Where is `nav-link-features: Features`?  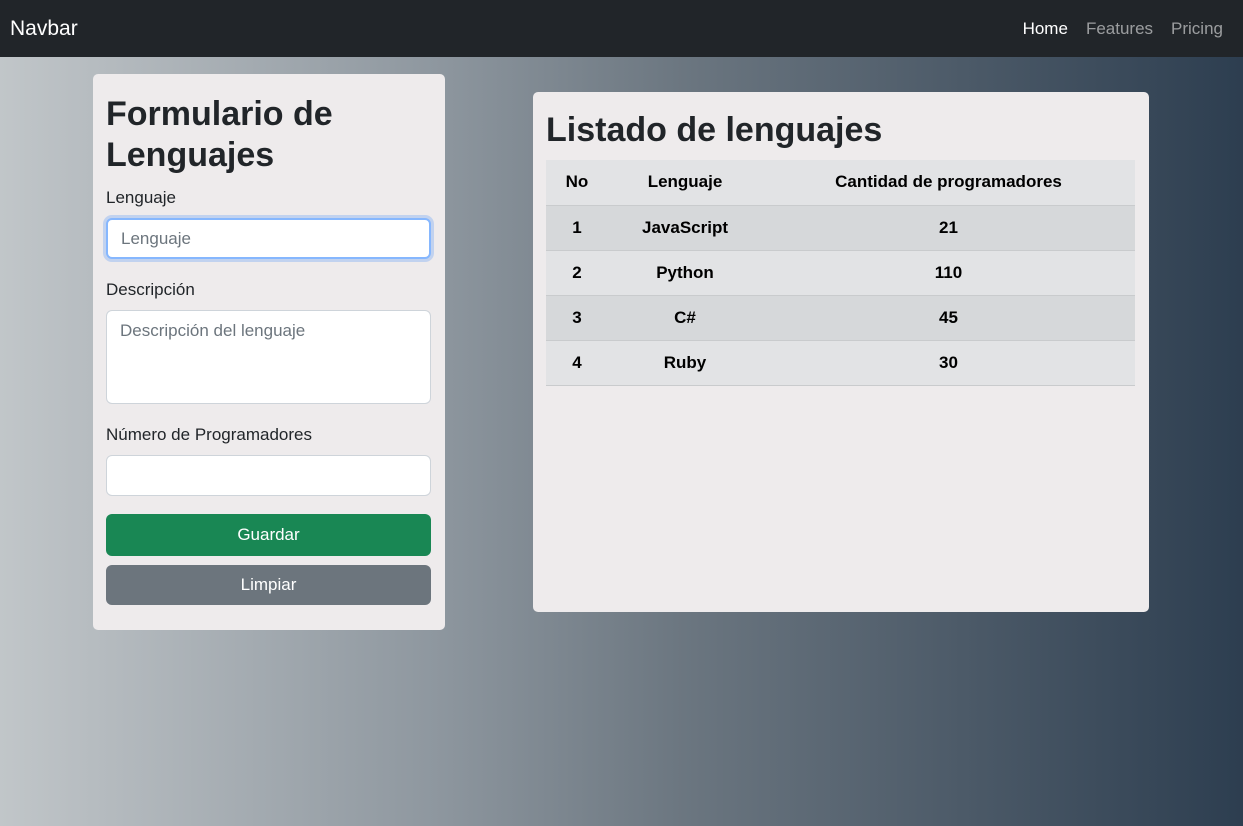
nav-link-features: Features is located at coordinates (1119, 29).